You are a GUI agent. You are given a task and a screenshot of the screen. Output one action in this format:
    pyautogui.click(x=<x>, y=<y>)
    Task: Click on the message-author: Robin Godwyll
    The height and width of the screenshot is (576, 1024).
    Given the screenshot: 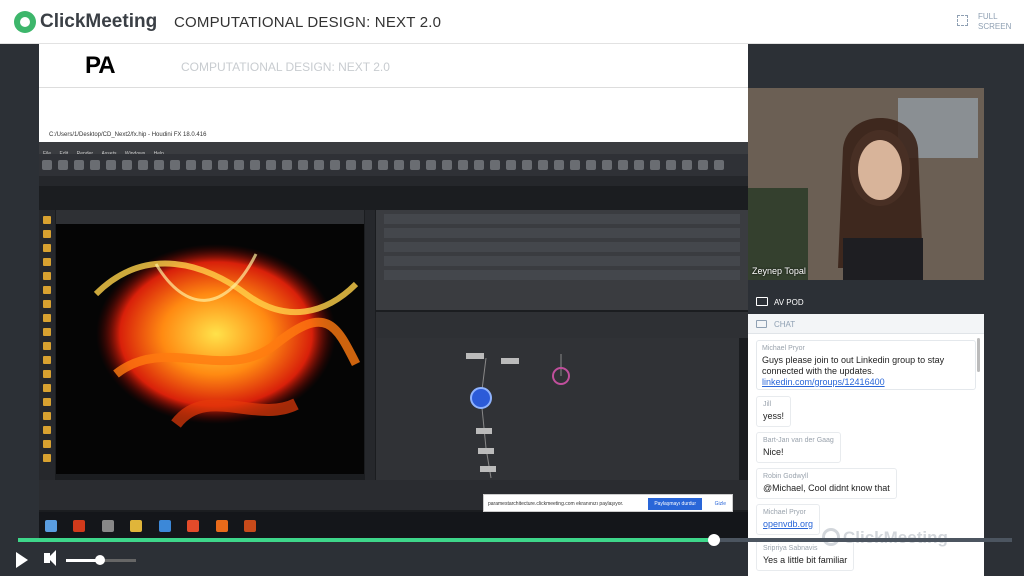 What is the action you would take?
    pyautogui.click(x=786, y=476)
    